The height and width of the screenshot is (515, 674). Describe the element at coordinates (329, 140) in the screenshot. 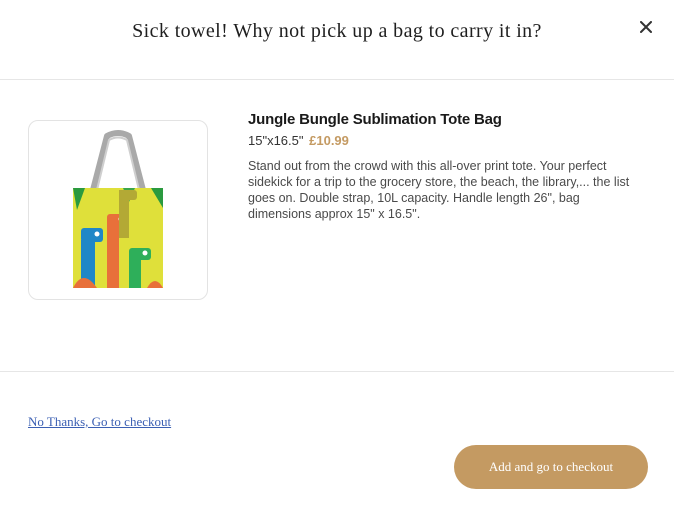

I see `product-price: £10.99` at that location.